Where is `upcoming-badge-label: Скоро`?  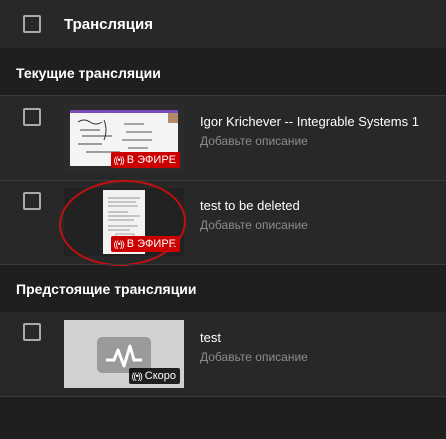 upcoming-badge-label: Скоро is located at coordinates (160, 376).